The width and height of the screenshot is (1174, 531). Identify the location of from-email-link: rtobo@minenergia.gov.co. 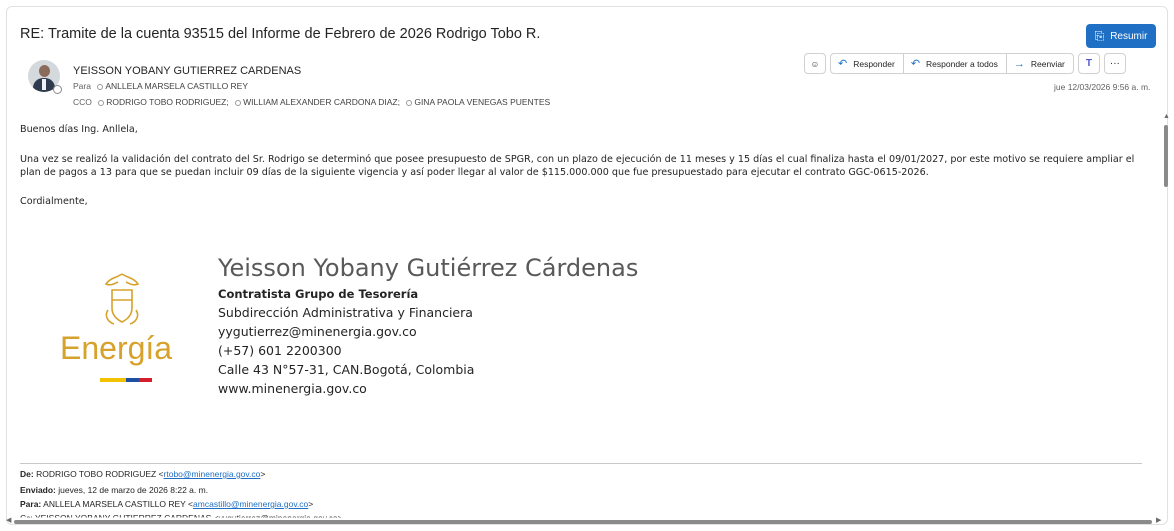
(212, 474).